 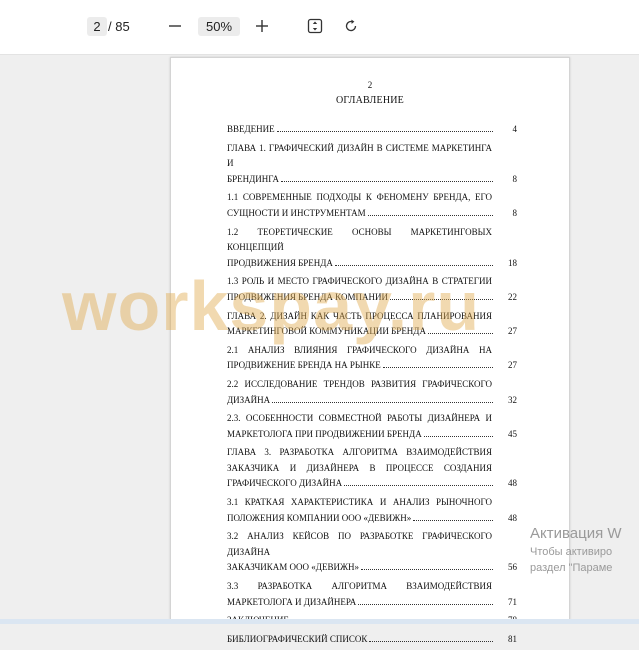 I want to click on rotate-icon, so click(x=351, y=25).